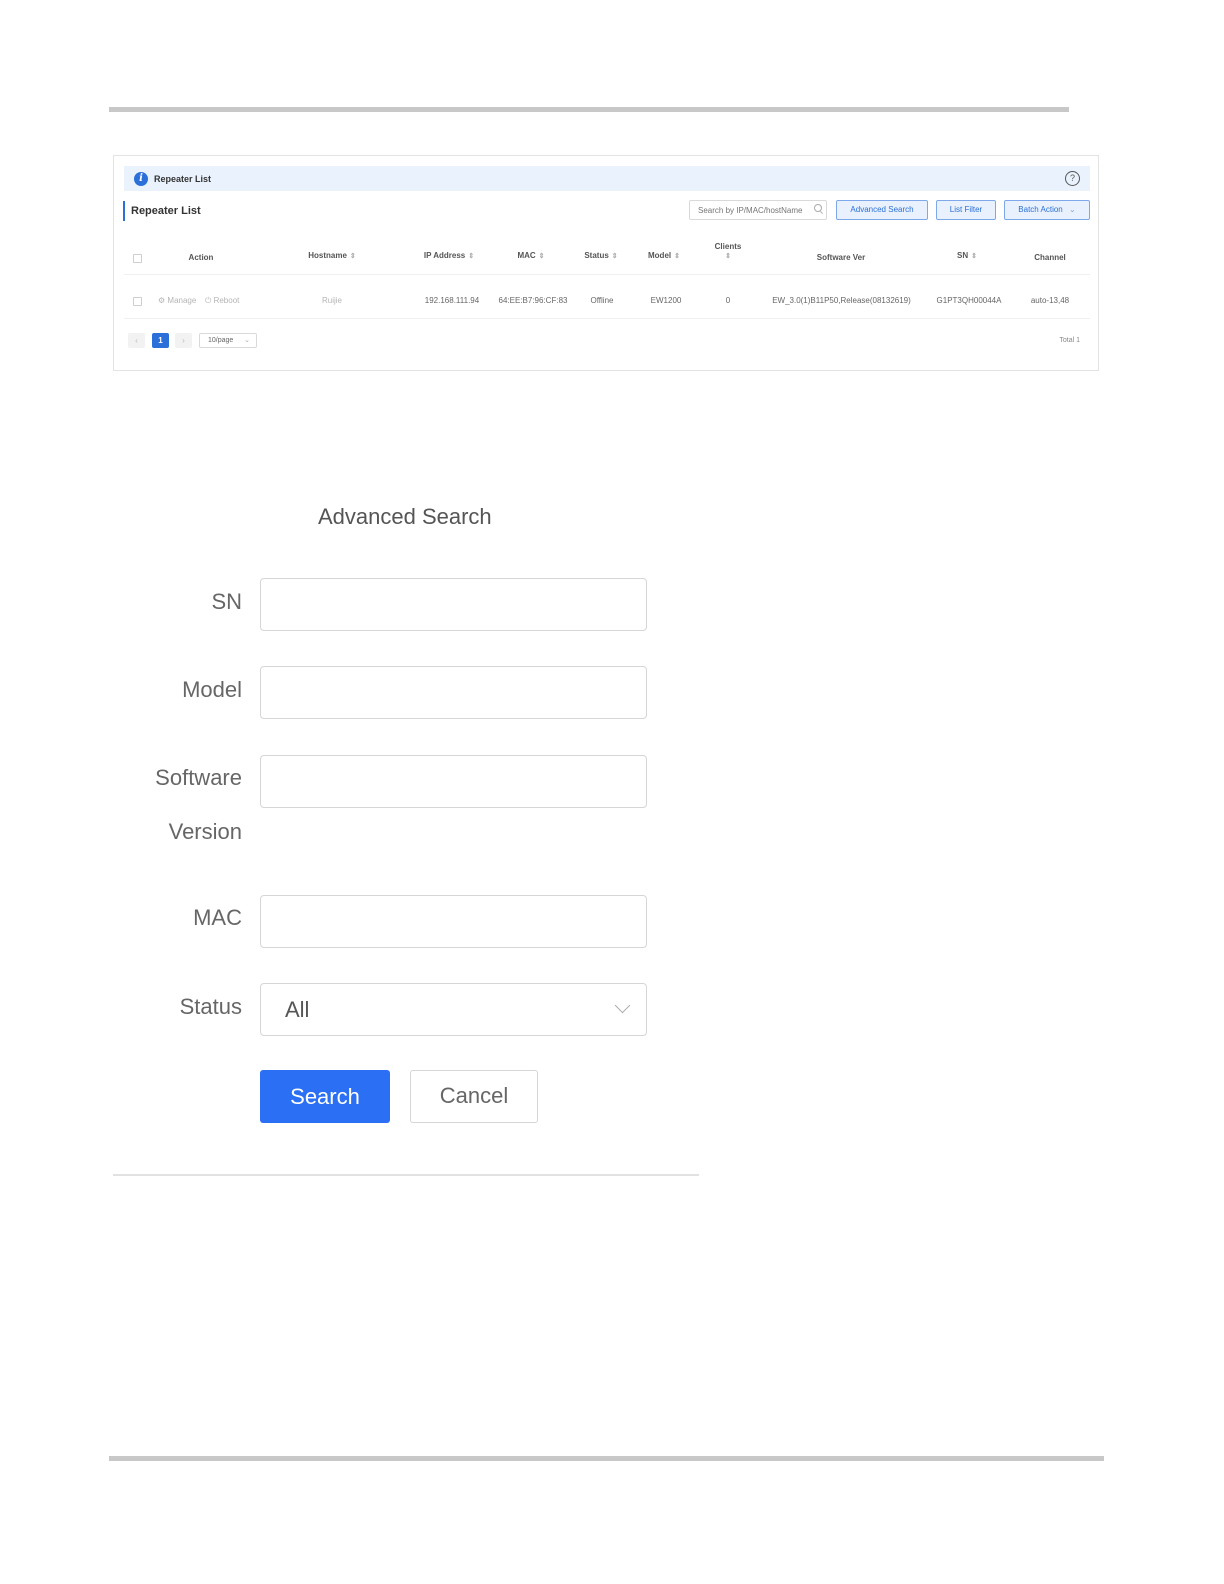 The height and width of the screenshot is (1584, 1224). Describe the element at coordinates (966, 210) in the screenshot. I see `list-filter-button: List Filter` at that location.